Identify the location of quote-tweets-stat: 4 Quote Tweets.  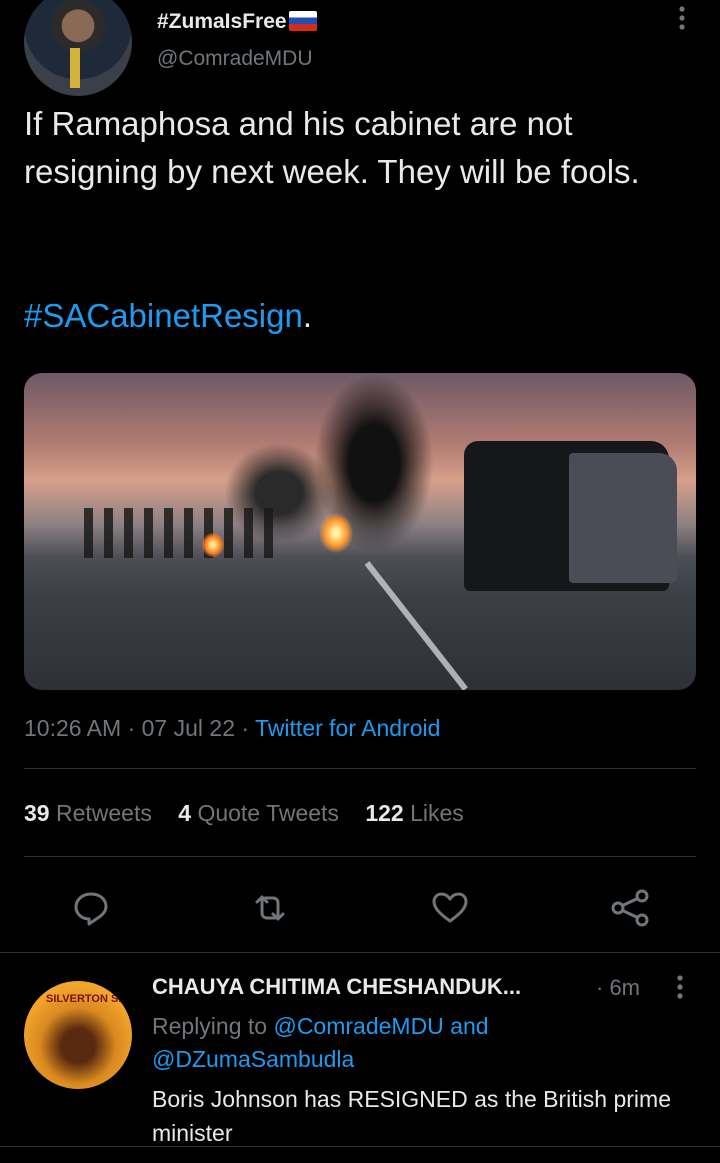
(258, 813).